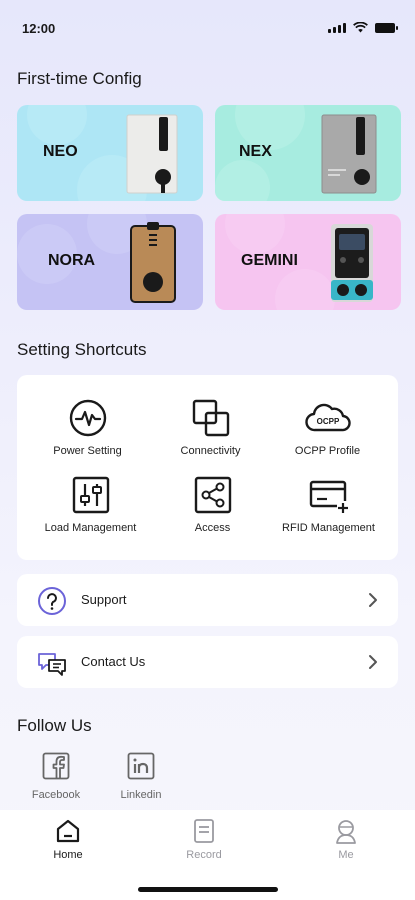  Describe the element at coordinates (337, 27) in the screenshot. I see `cellular-signal-icon` at that location.